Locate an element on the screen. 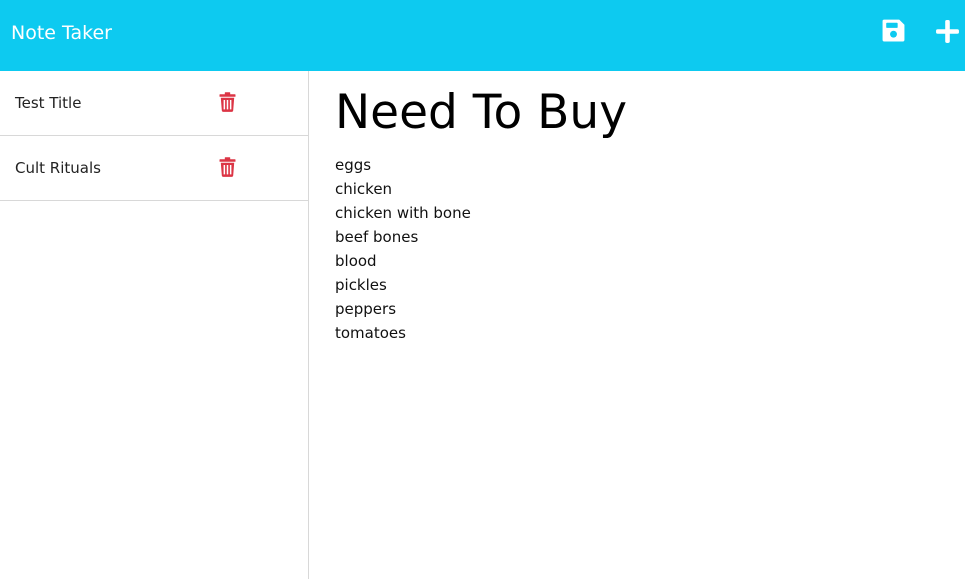 This screenshot has height=579, width=965. note-line: tomatoes is located at coordinates (370, 333).